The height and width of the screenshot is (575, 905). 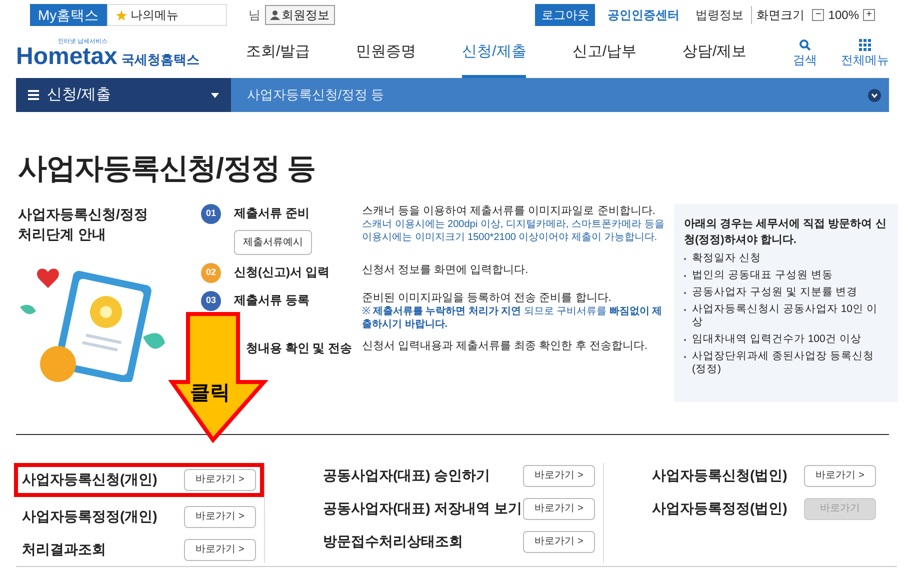 I want to click on service-label: 공동사업자(대표) 승인하기, so click(x=406, y=475).